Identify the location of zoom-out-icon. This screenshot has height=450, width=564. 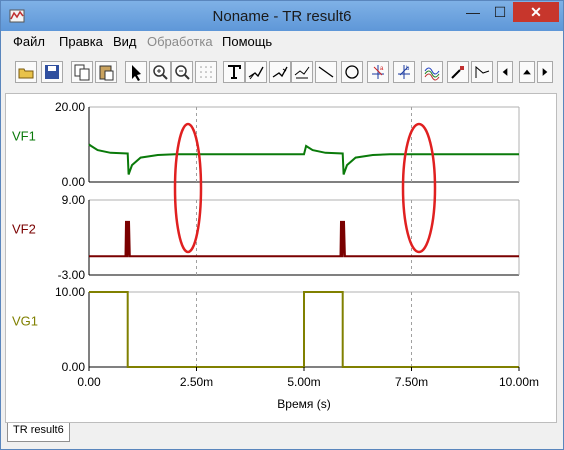
(182, 72).